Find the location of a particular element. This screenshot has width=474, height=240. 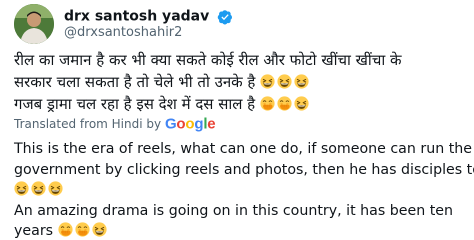

google-letter: e is located at coordinates (211, 124).